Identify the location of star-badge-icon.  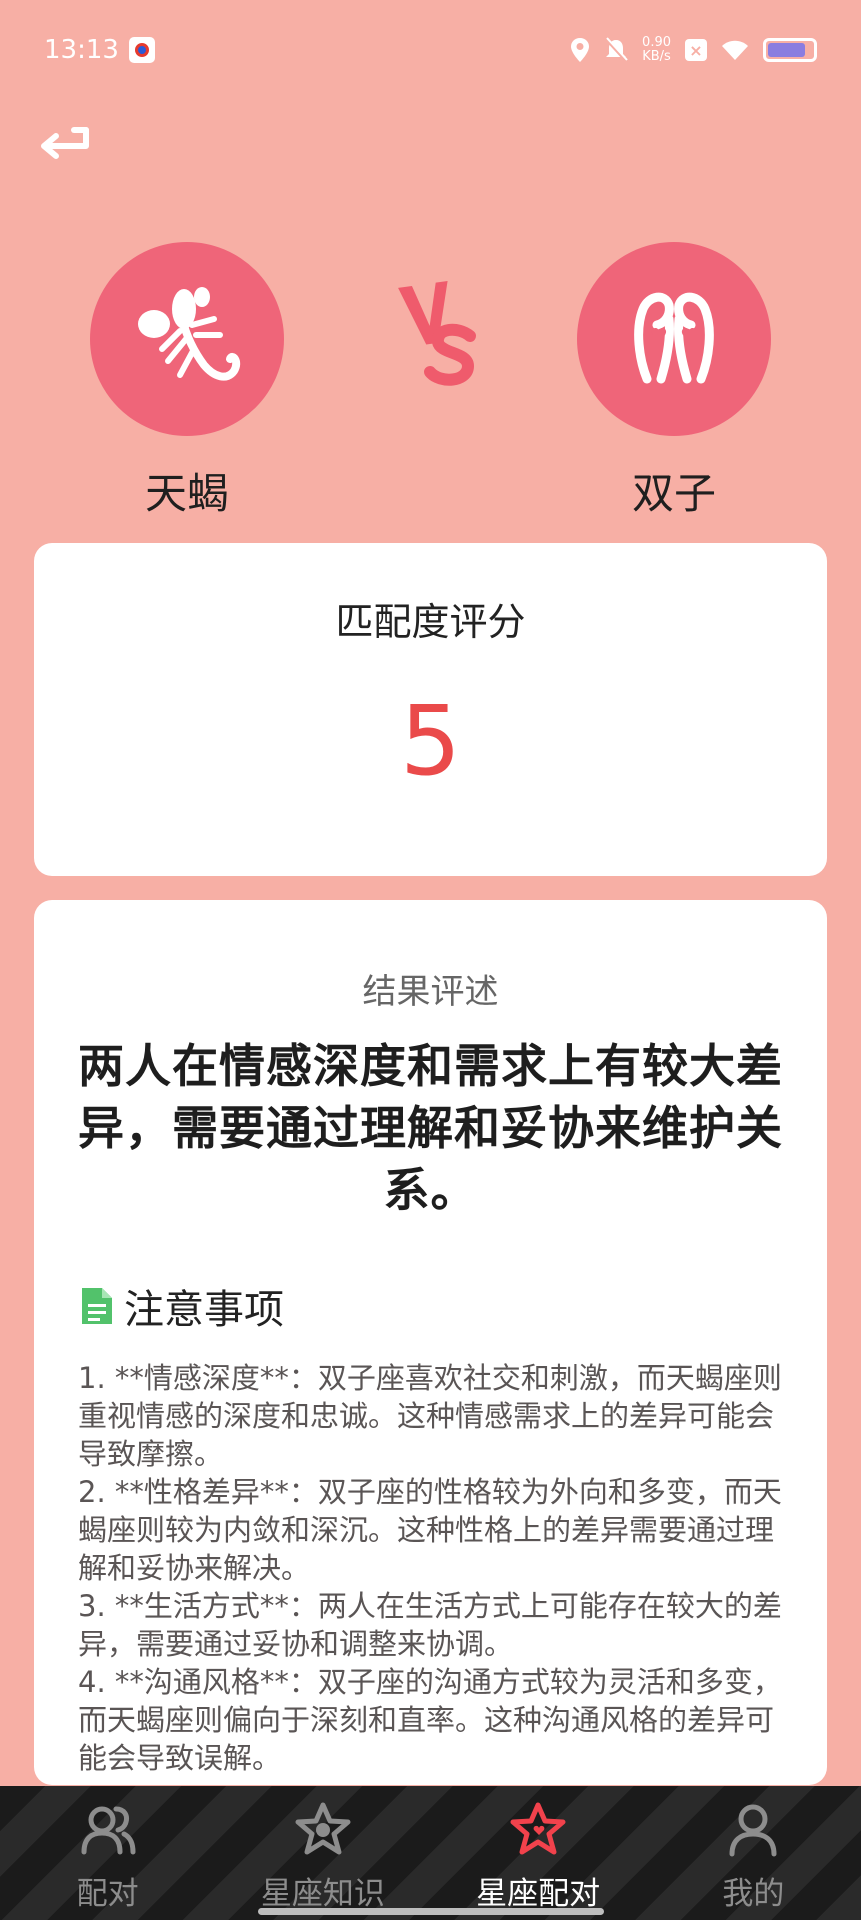
(323, 1828).